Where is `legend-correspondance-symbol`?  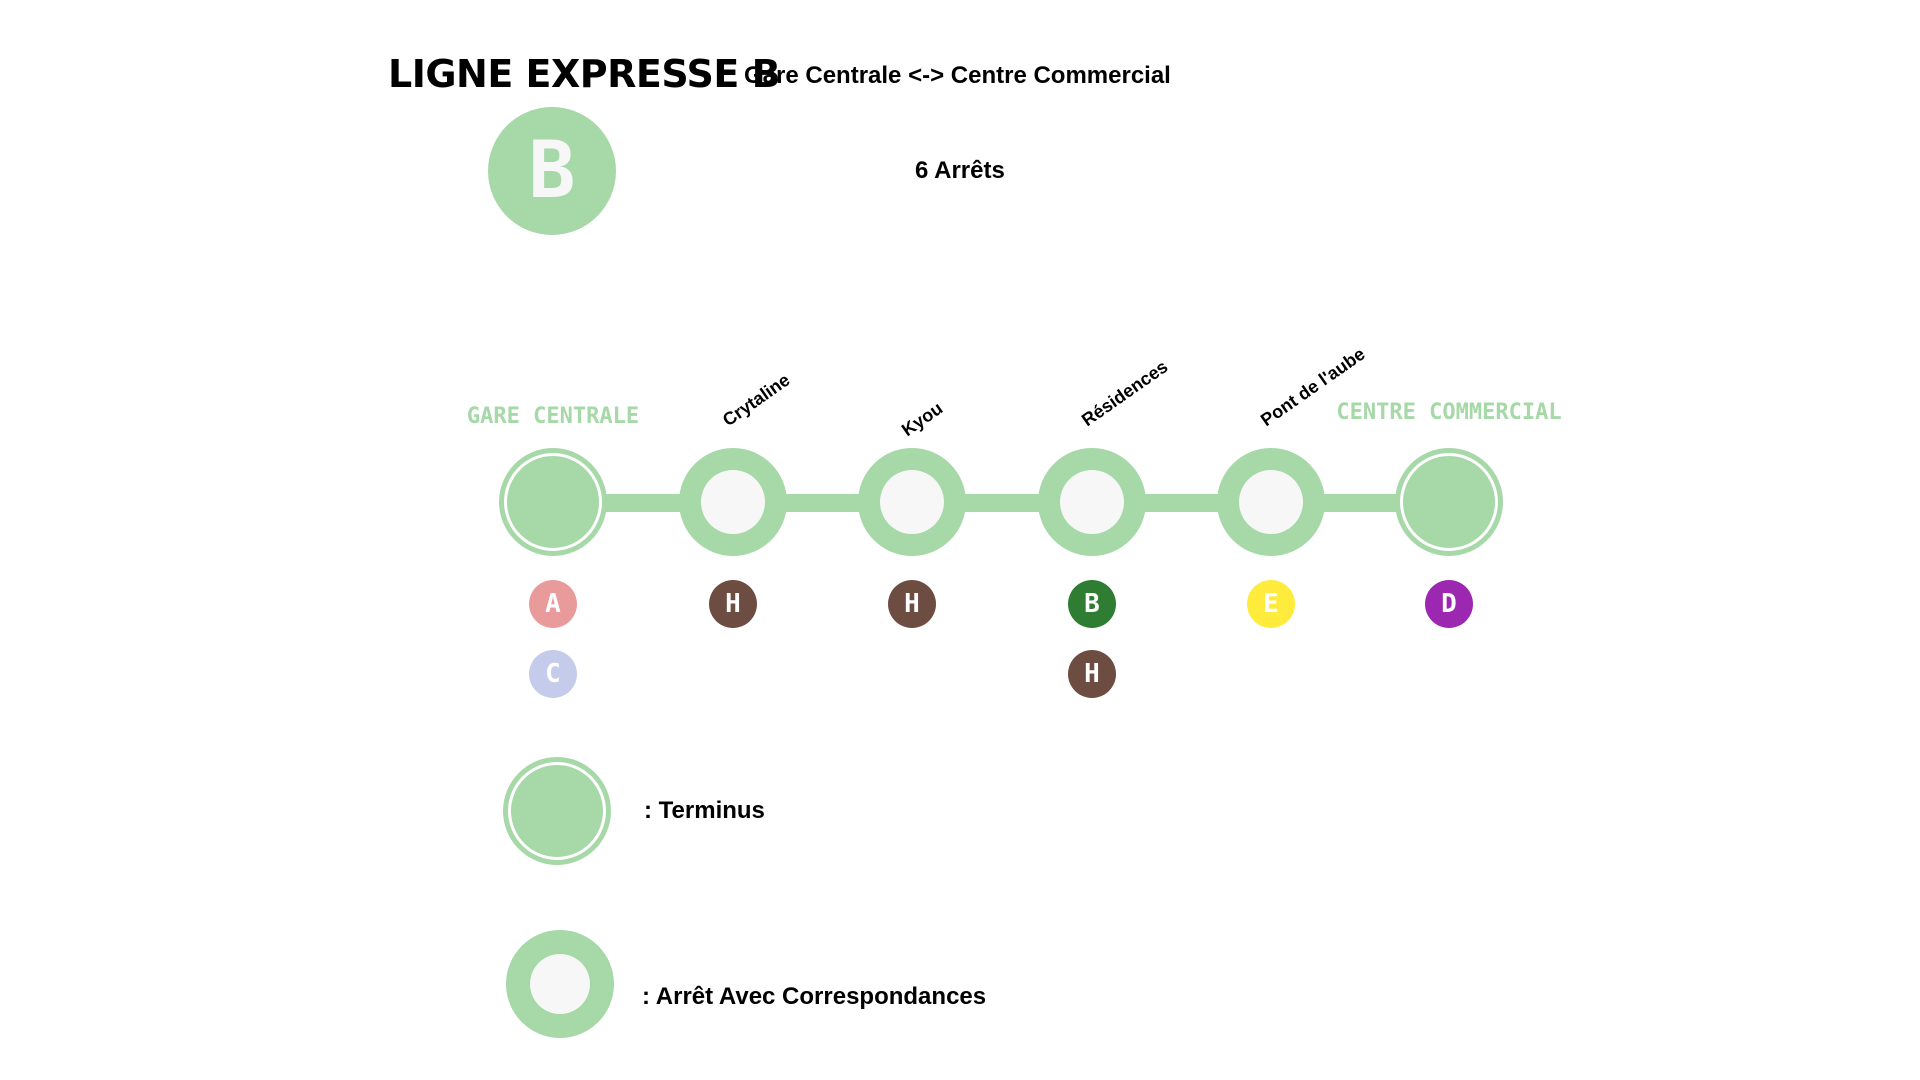
legend-correspondance-symbol is located at coordinates (560, 984).